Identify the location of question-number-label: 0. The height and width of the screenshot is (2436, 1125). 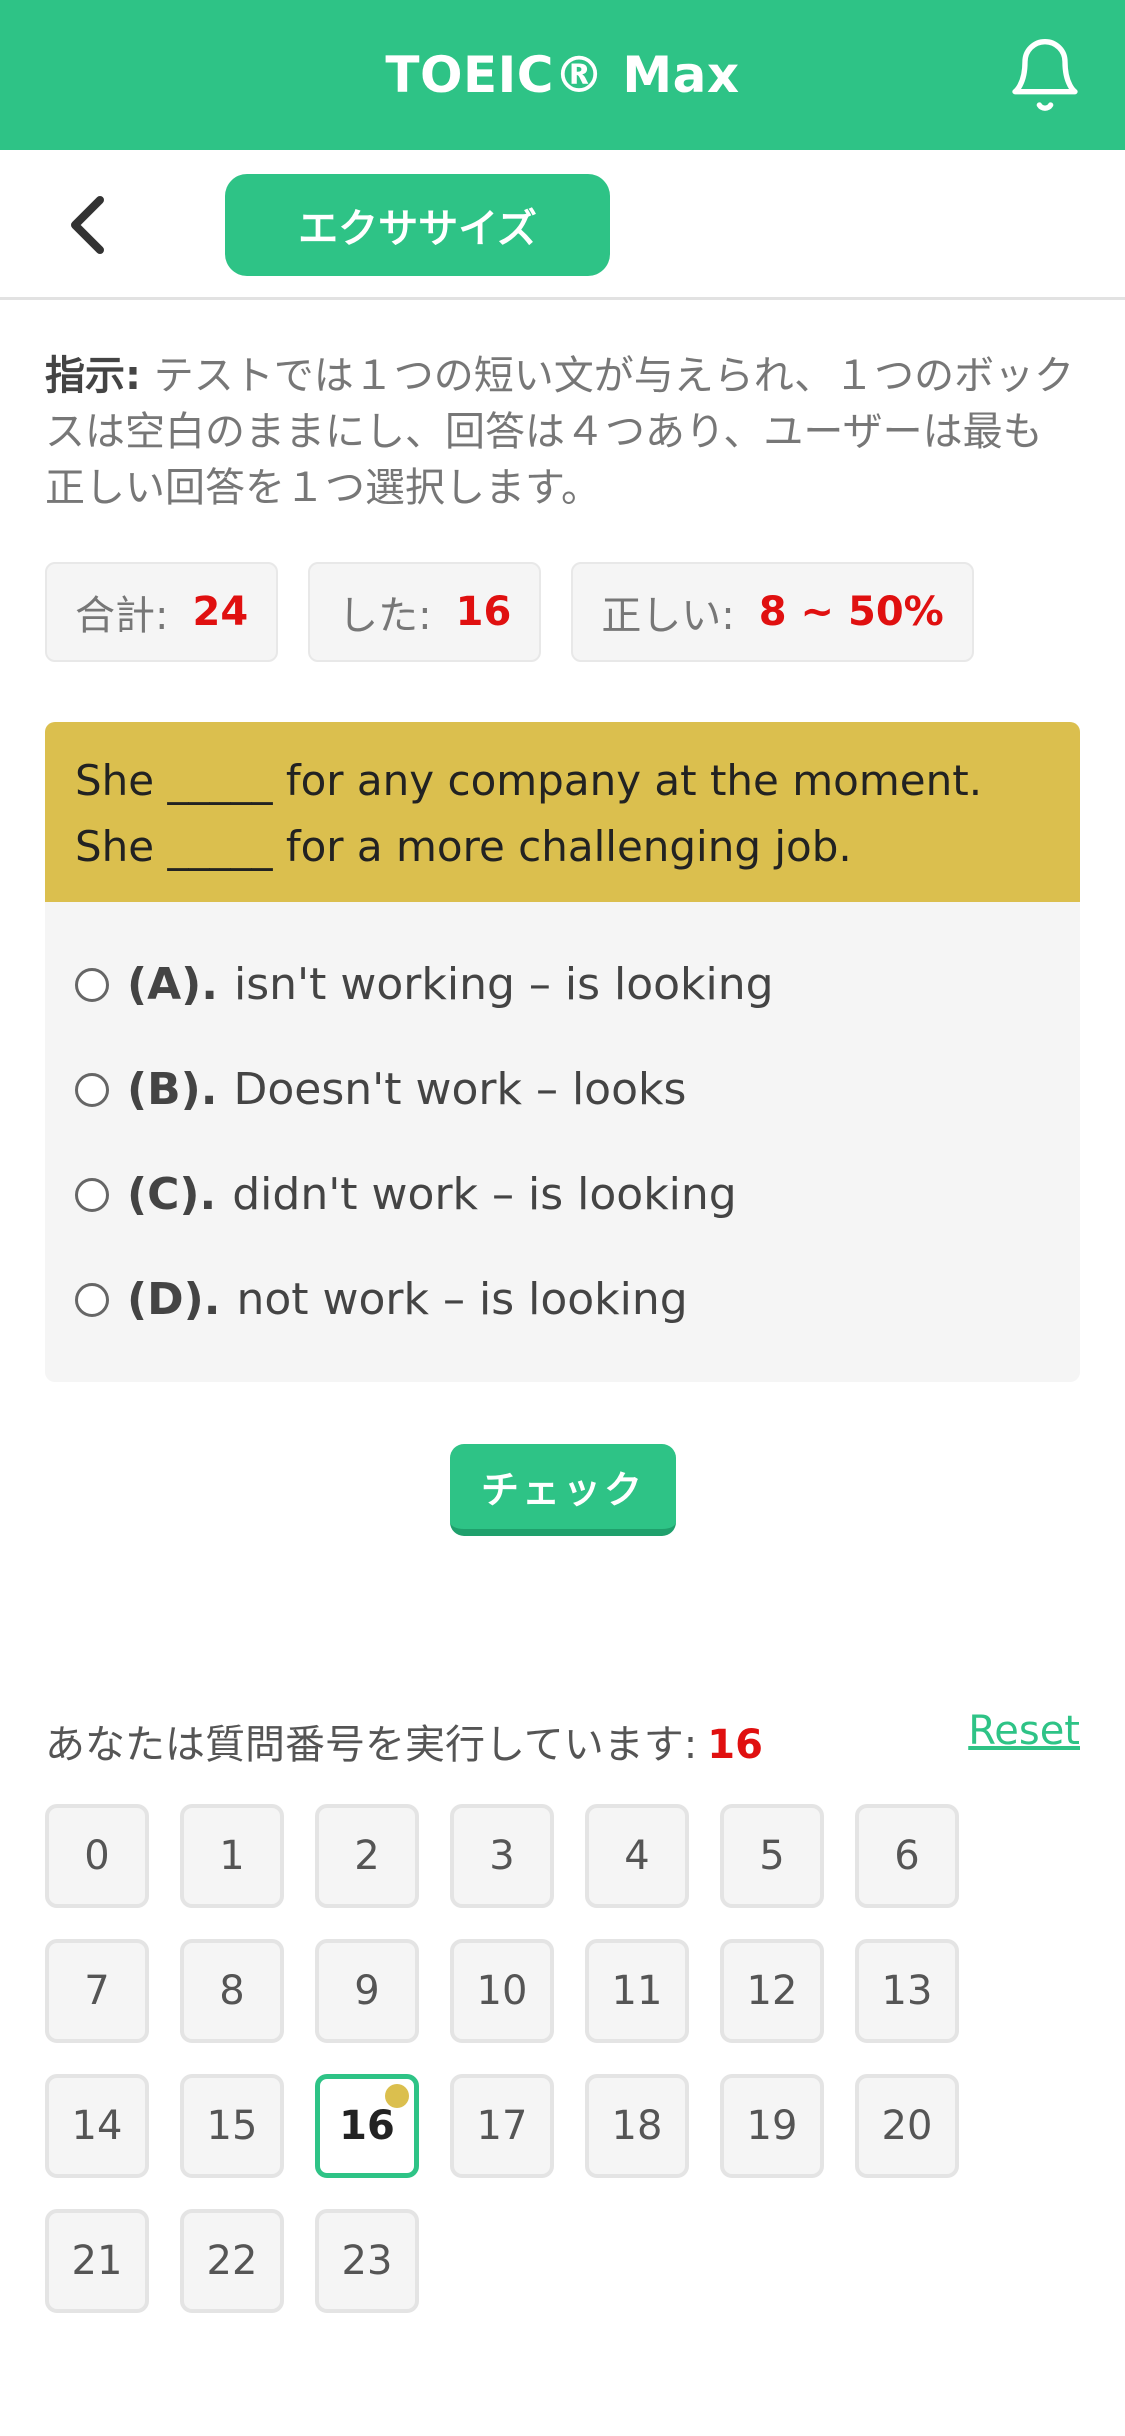
(97, 1856).